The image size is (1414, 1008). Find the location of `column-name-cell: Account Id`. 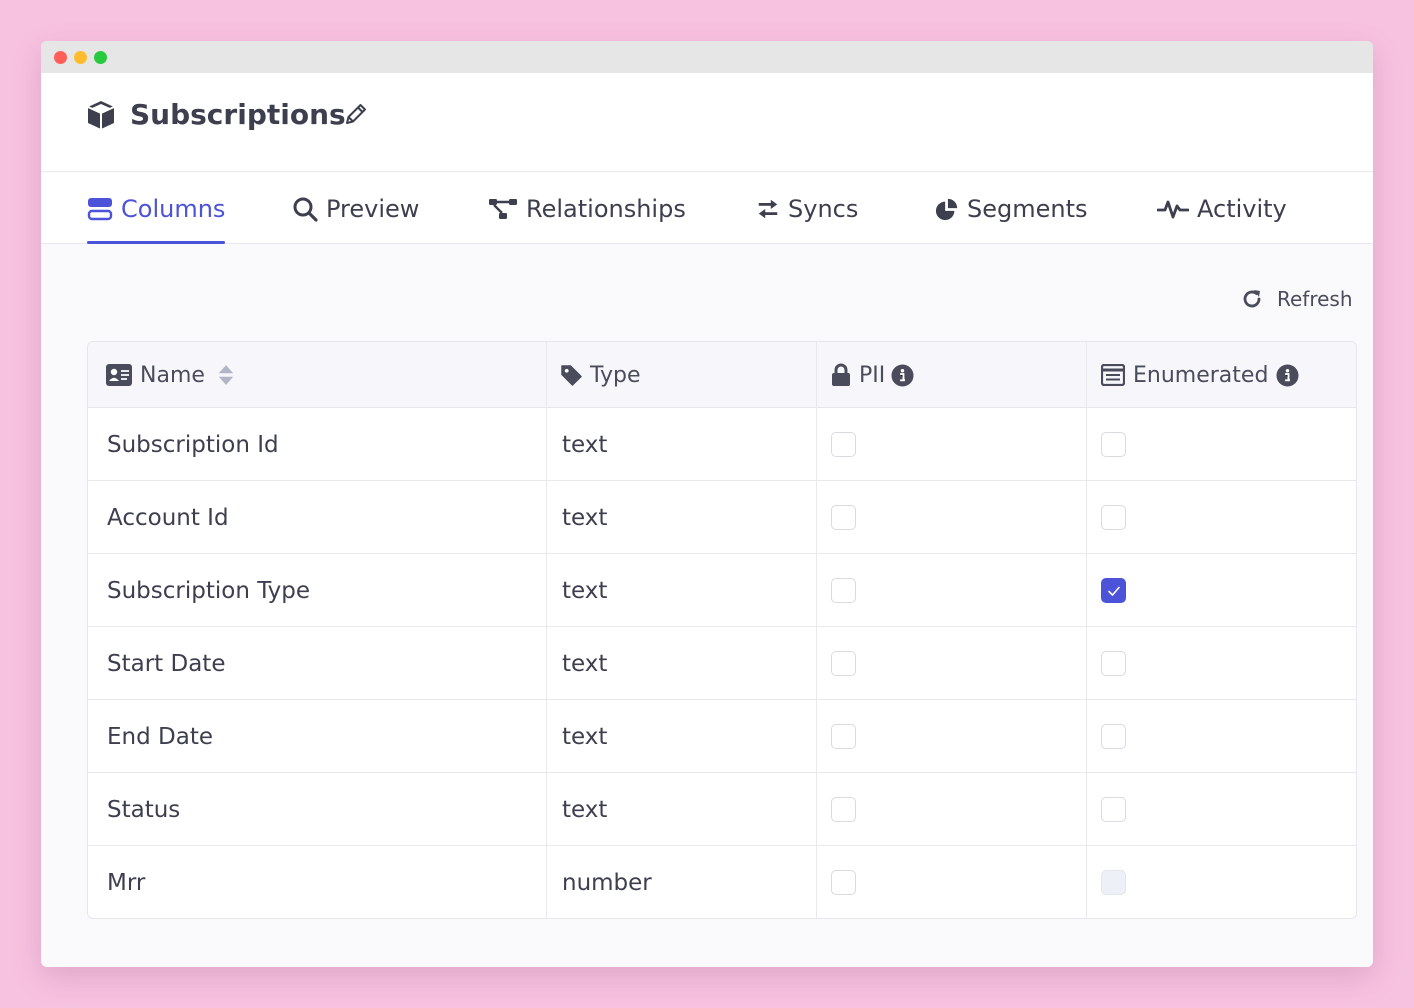

column-name-cell: Account Id is located at coordinates (168, 517).